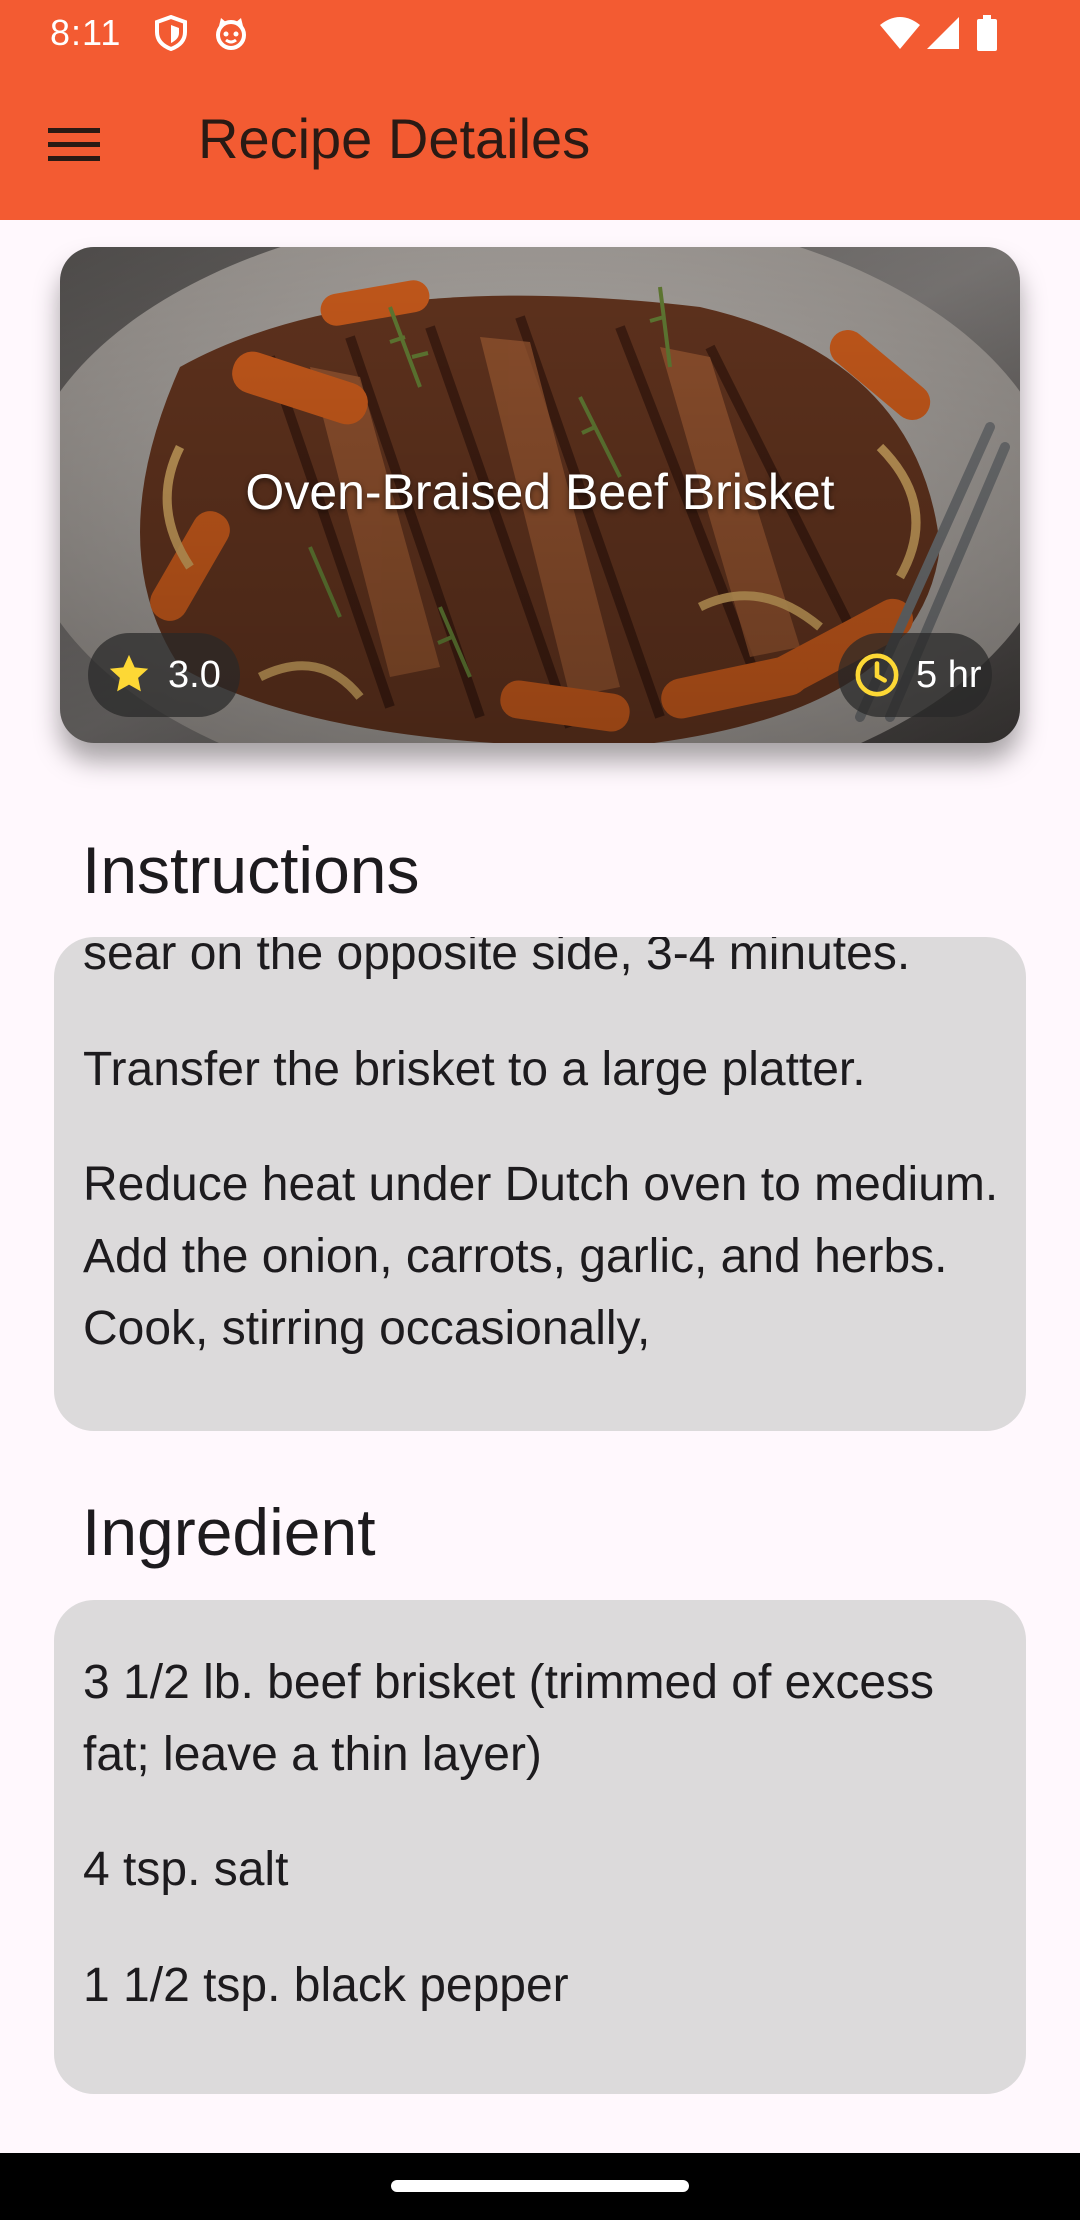 This screenshot has height=2220, width=1080. I want to click on rating-chip: 3.0, so click(164, 675).